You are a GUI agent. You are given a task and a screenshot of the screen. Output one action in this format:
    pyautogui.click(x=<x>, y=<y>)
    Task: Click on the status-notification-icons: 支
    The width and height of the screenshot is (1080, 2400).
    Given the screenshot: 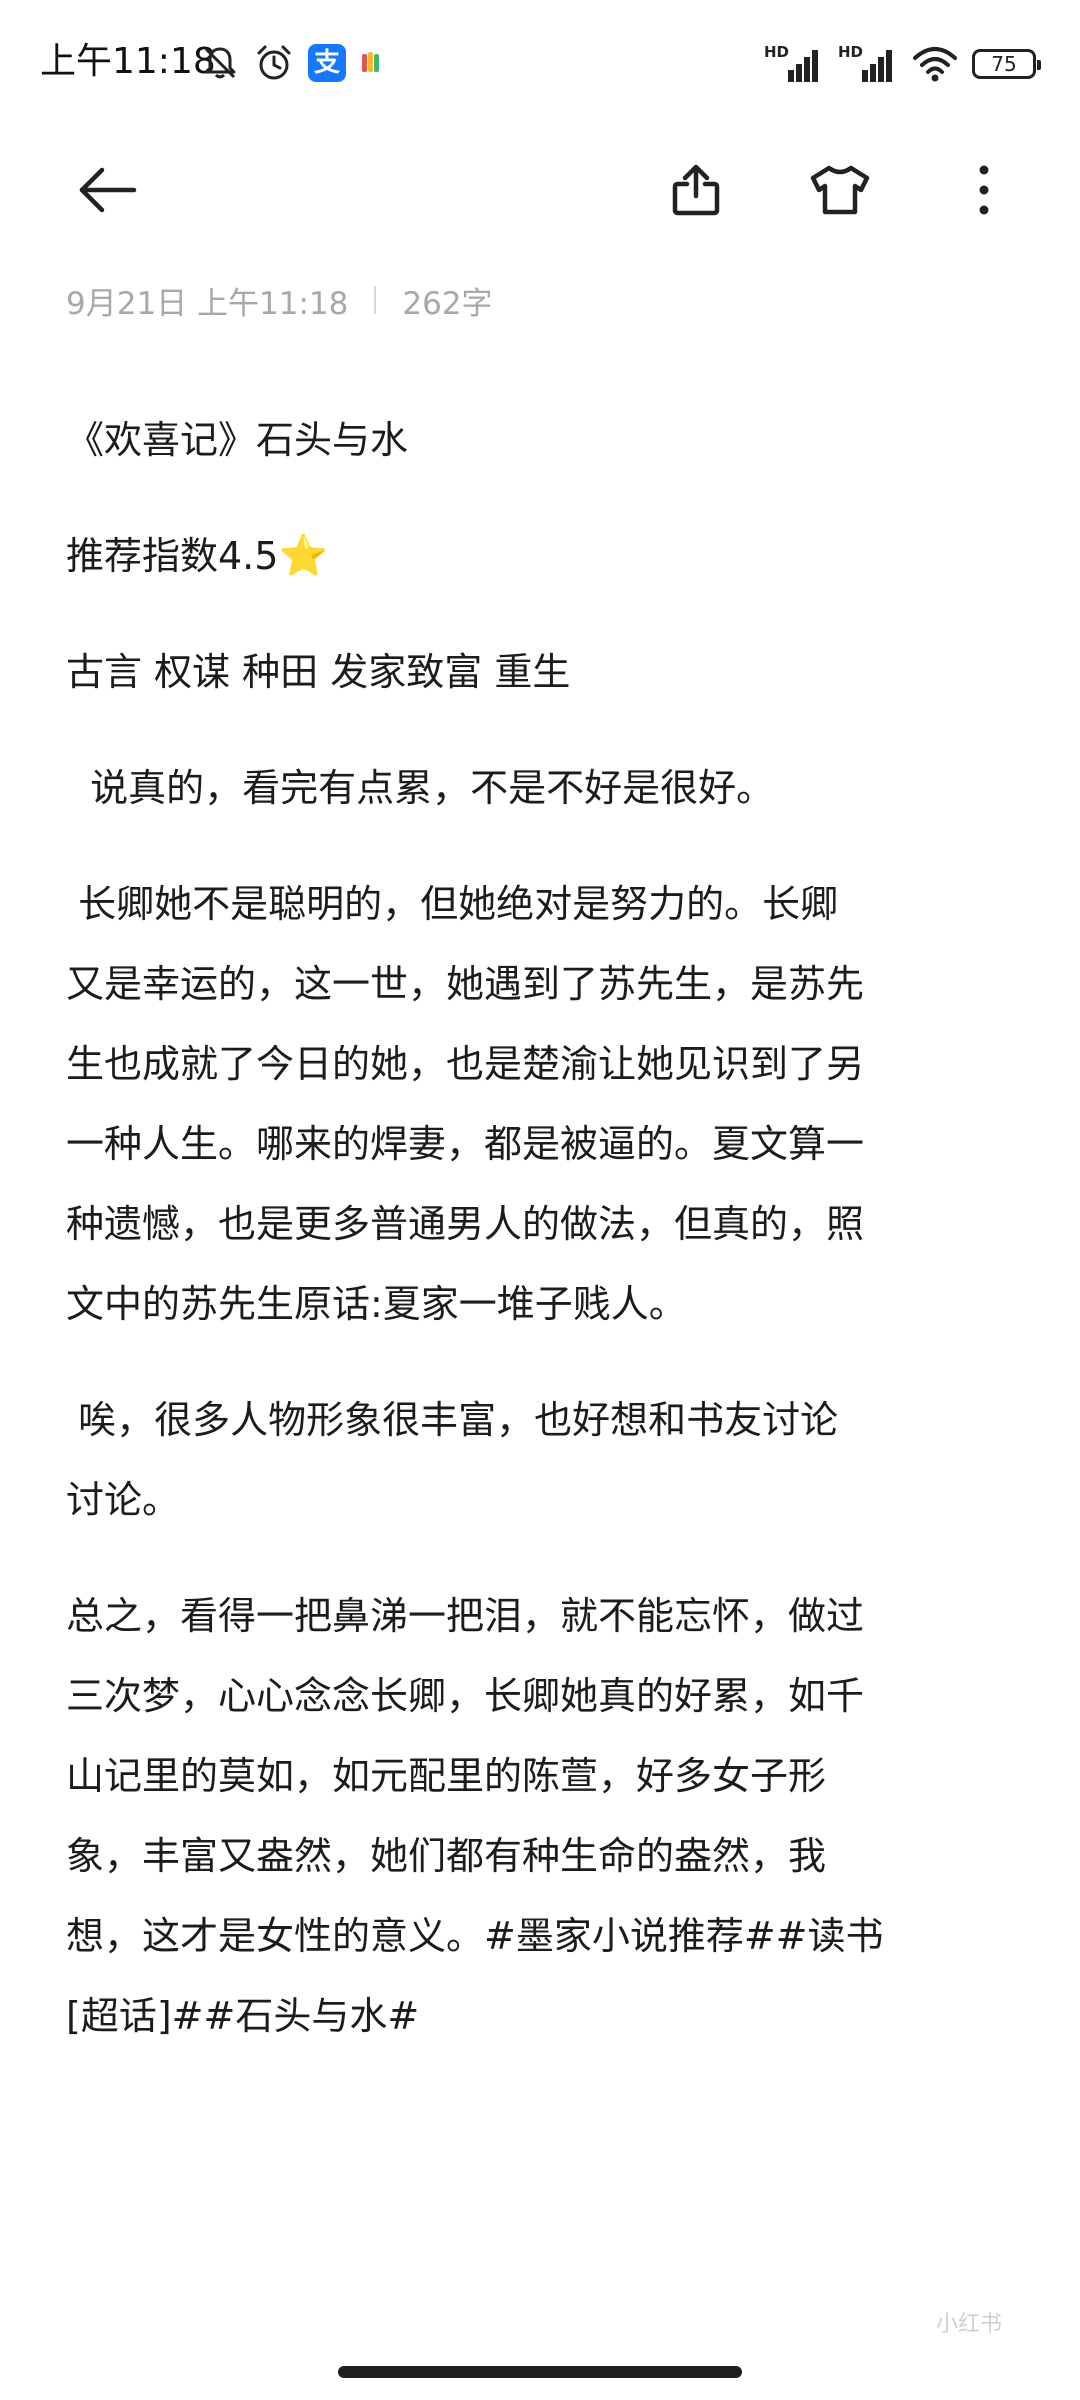 What is the action you would take?
    pyautogui.click(x=292, y=63)
    